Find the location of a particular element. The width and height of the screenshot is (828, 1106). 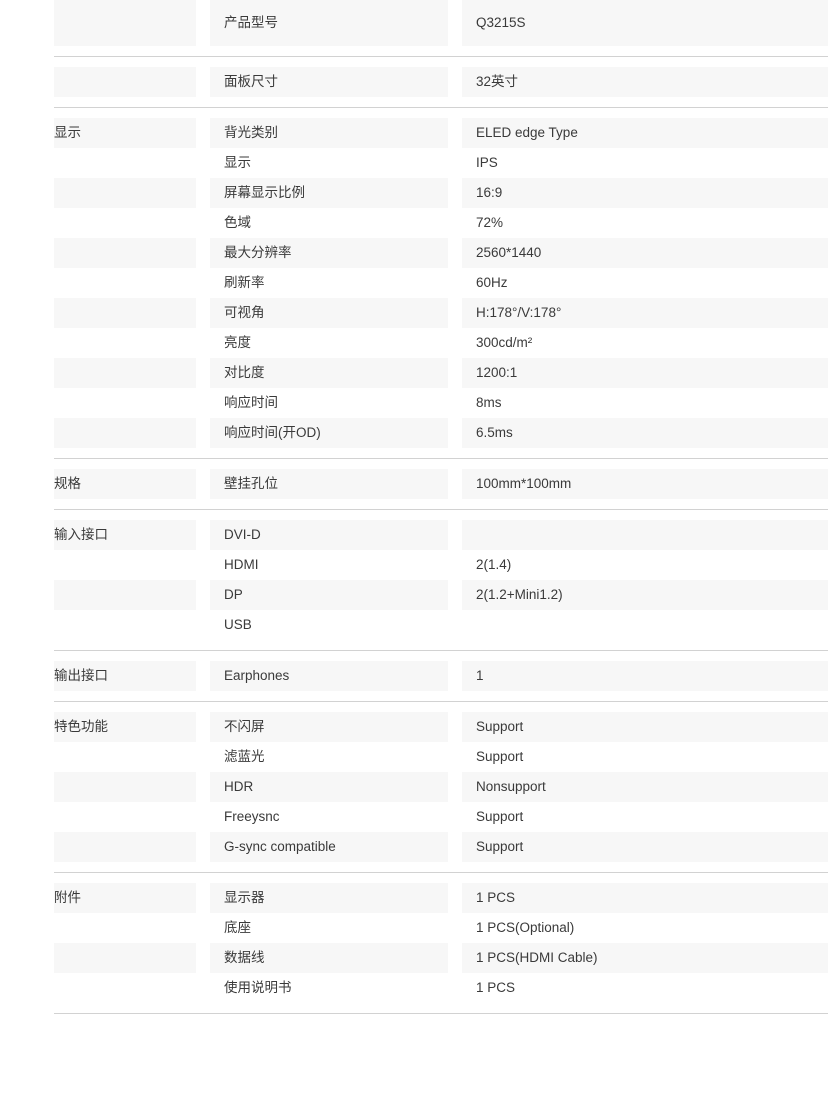

row-item-cell: 对比度 is located at coordinates (329, 373).